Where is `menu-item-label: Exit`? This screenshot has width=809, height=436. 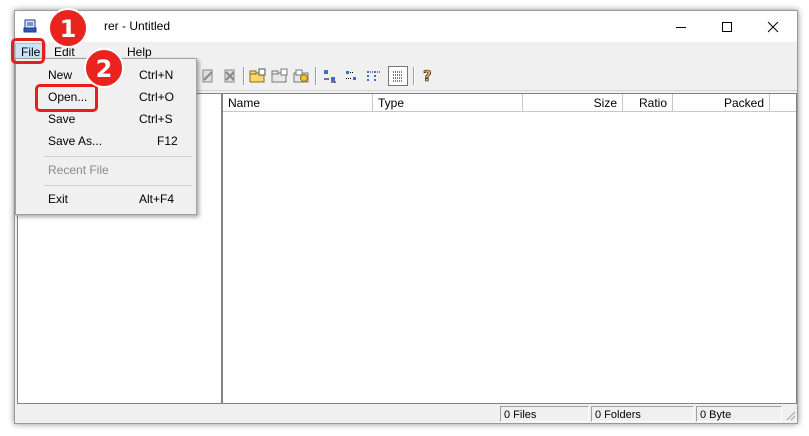 menu-item-label: Exit is located at coordinates (58, 199).